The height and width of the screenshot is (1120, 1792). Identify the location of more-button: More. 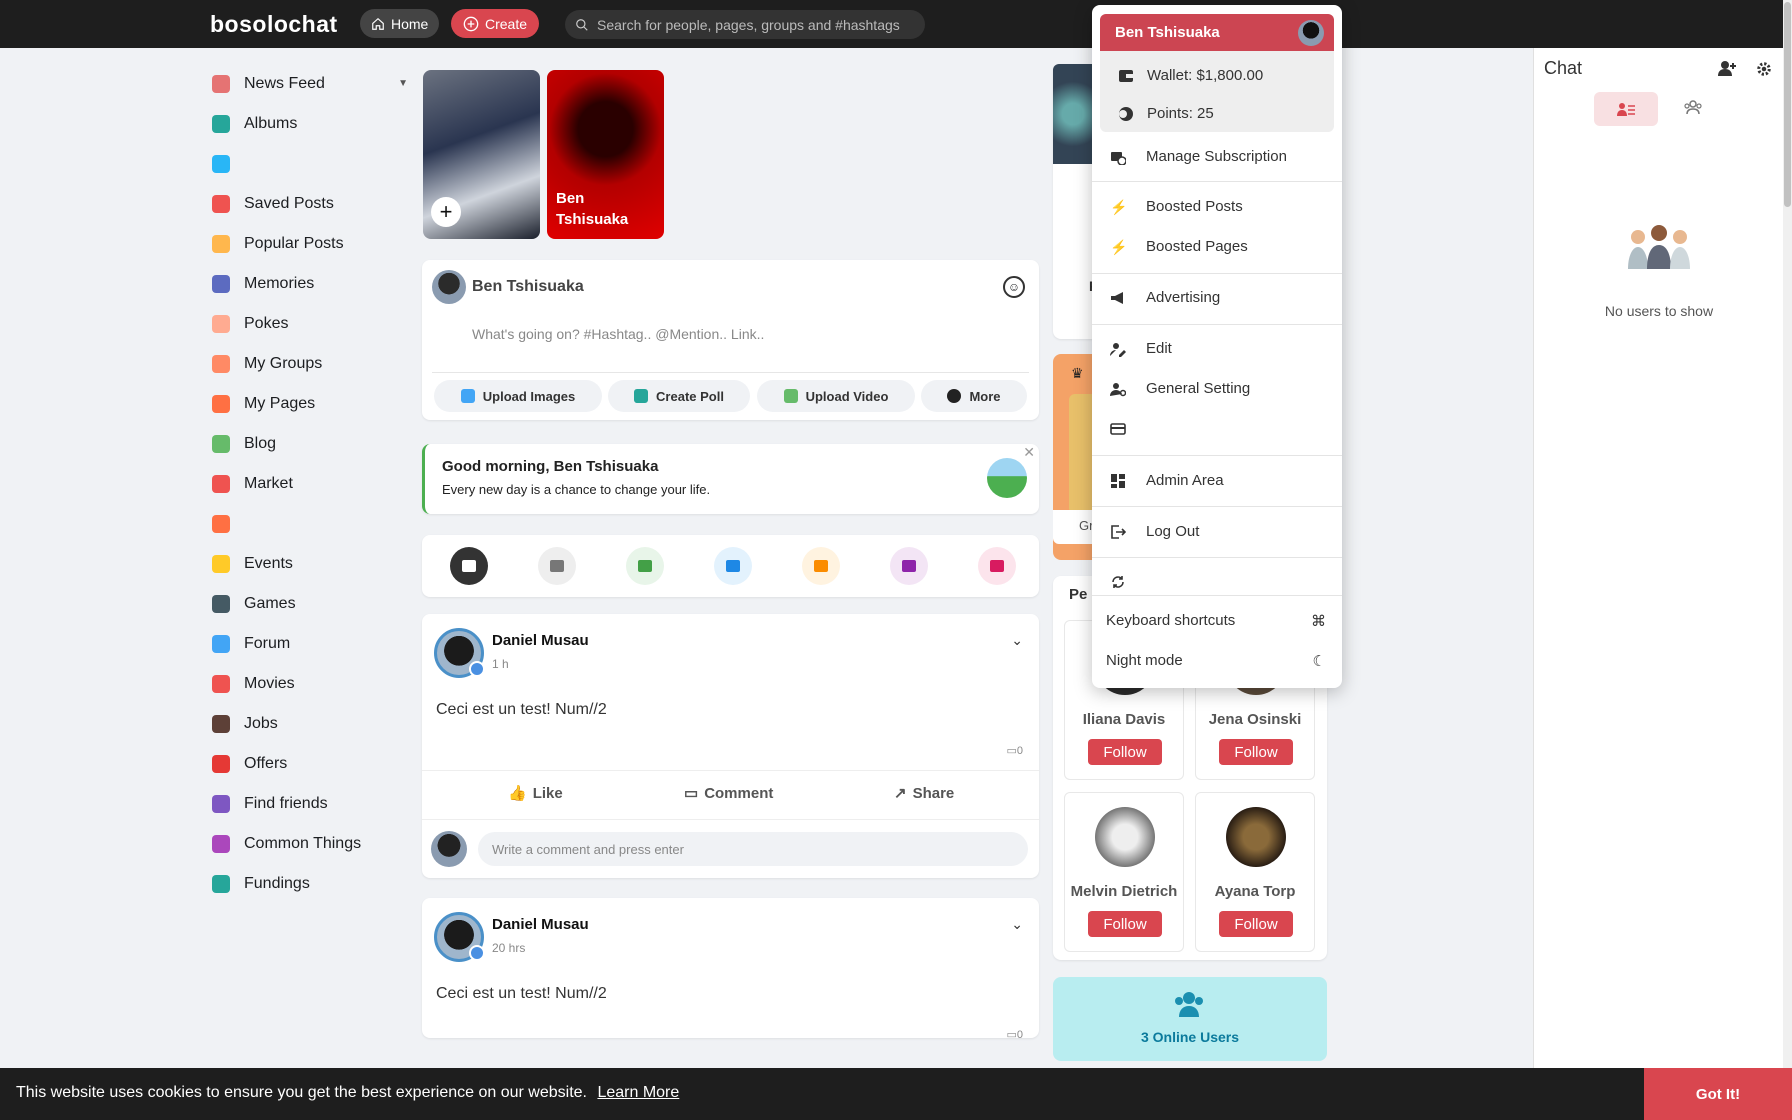
(974, 396).